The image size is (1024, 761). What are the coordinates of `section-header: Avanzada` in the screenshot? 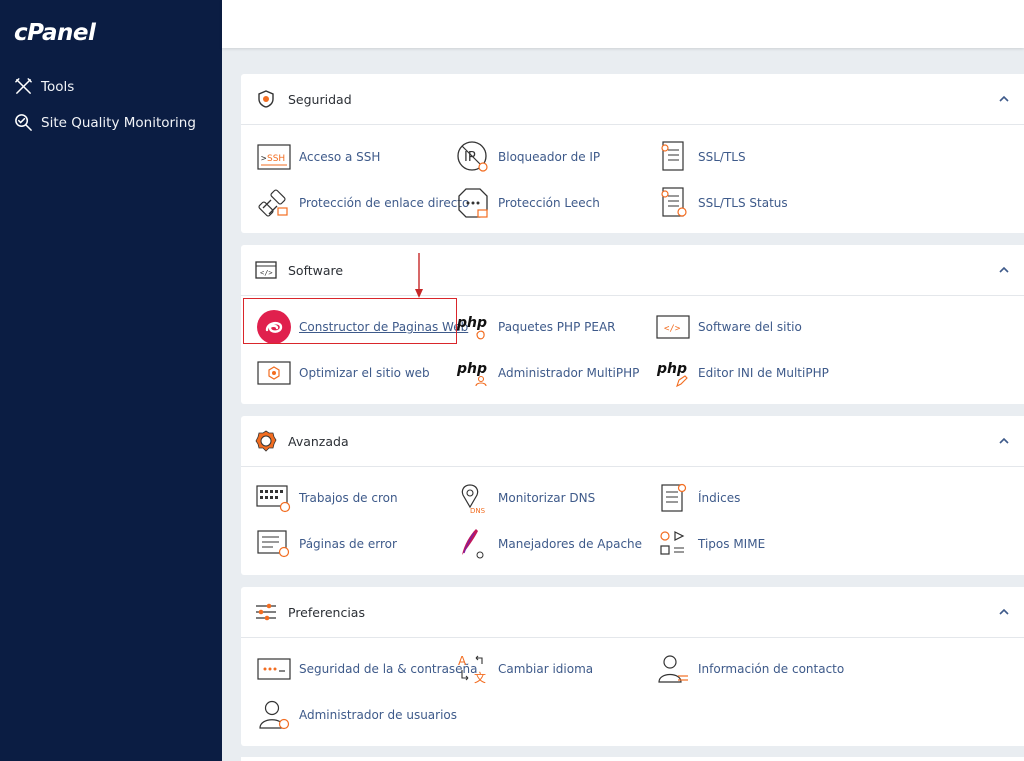 It's located at (632, 441).